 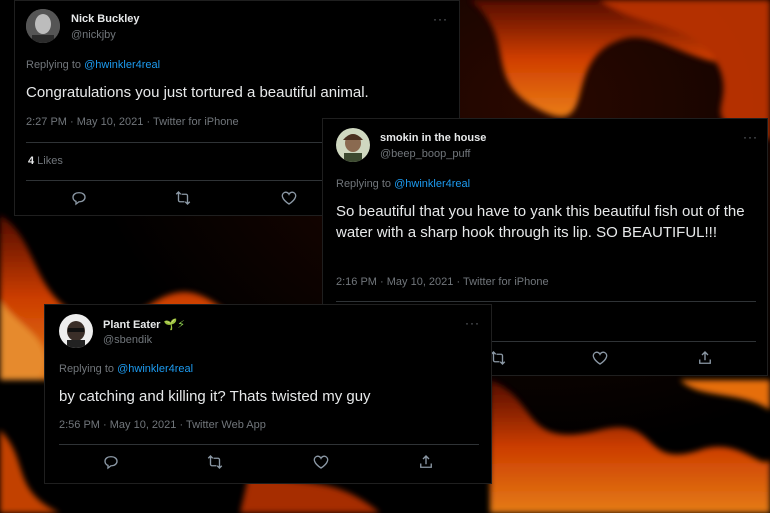 I want to click on display-name-emoji: 🌱⚡, so click(x=174, y=324).